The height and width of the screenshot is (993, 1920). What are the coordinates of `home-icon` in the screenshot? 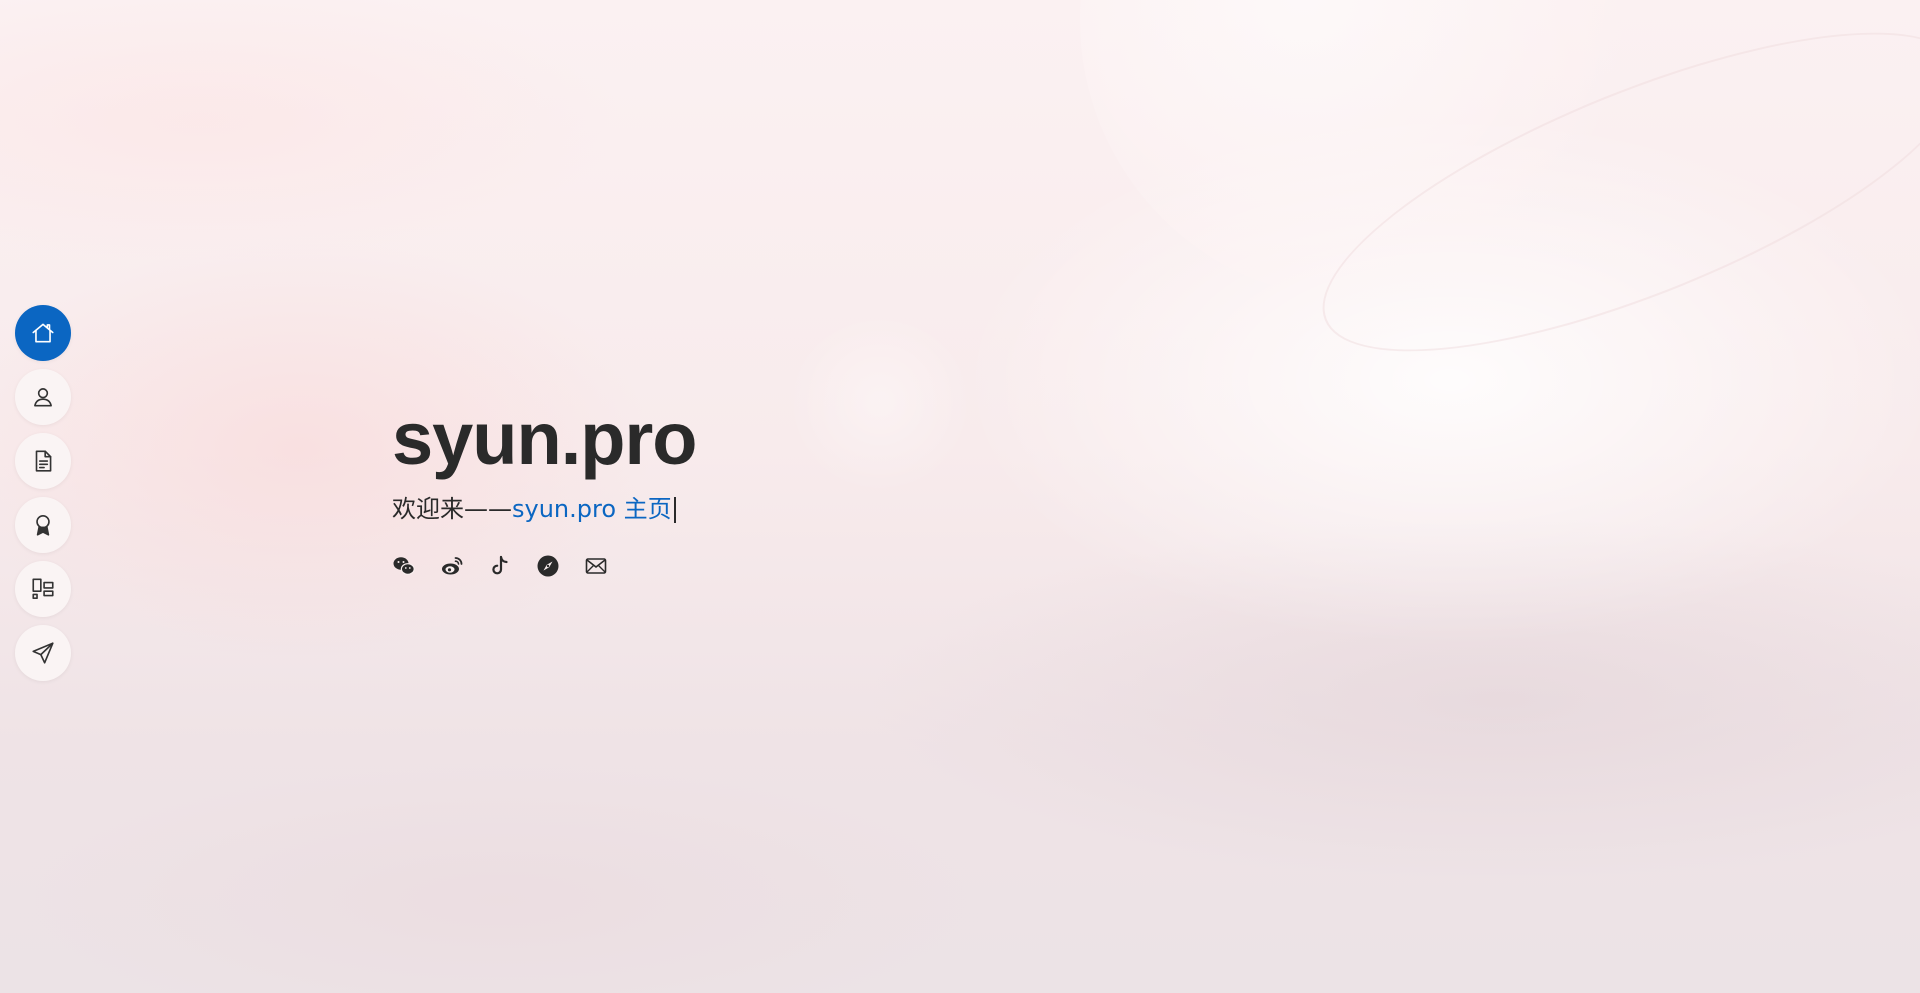 It's located at (43, 333).